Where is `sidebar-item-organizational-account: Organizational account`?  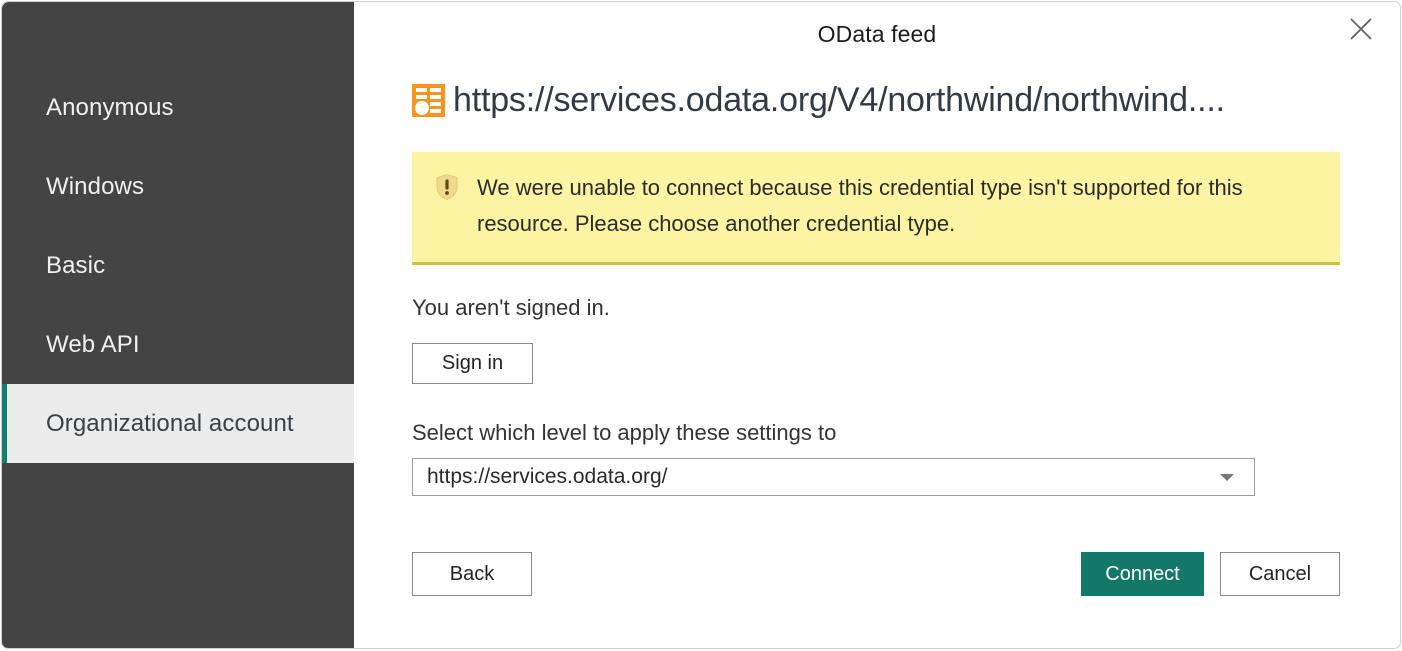 sidebar-item-organizational-account: Organizational account is located at coordinates (178, 423).